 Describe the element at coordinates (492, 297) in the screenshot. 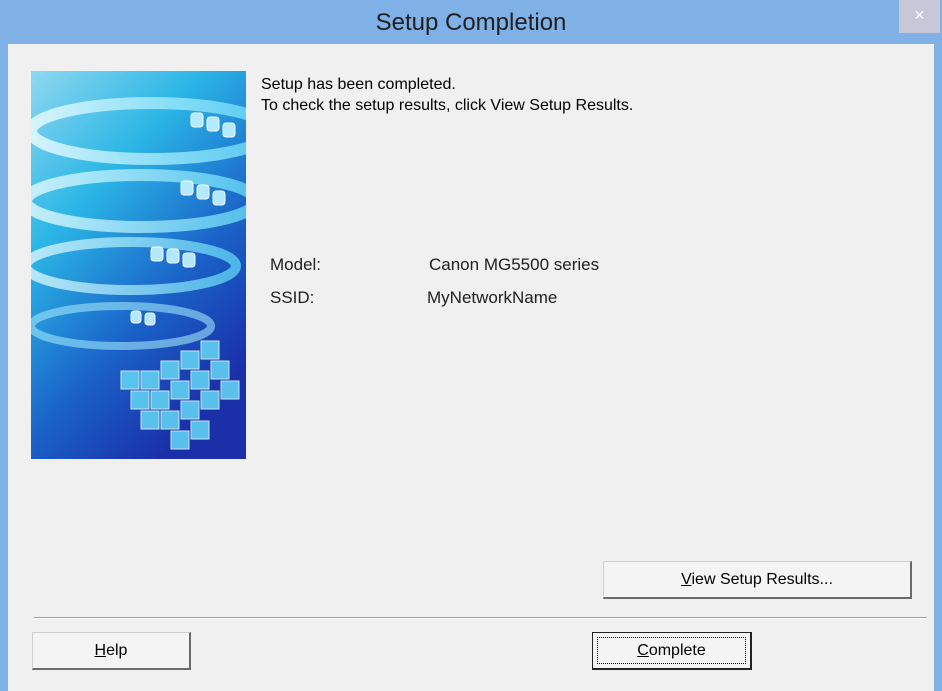

I see `ssid-value: MyNetworkName` at that location.